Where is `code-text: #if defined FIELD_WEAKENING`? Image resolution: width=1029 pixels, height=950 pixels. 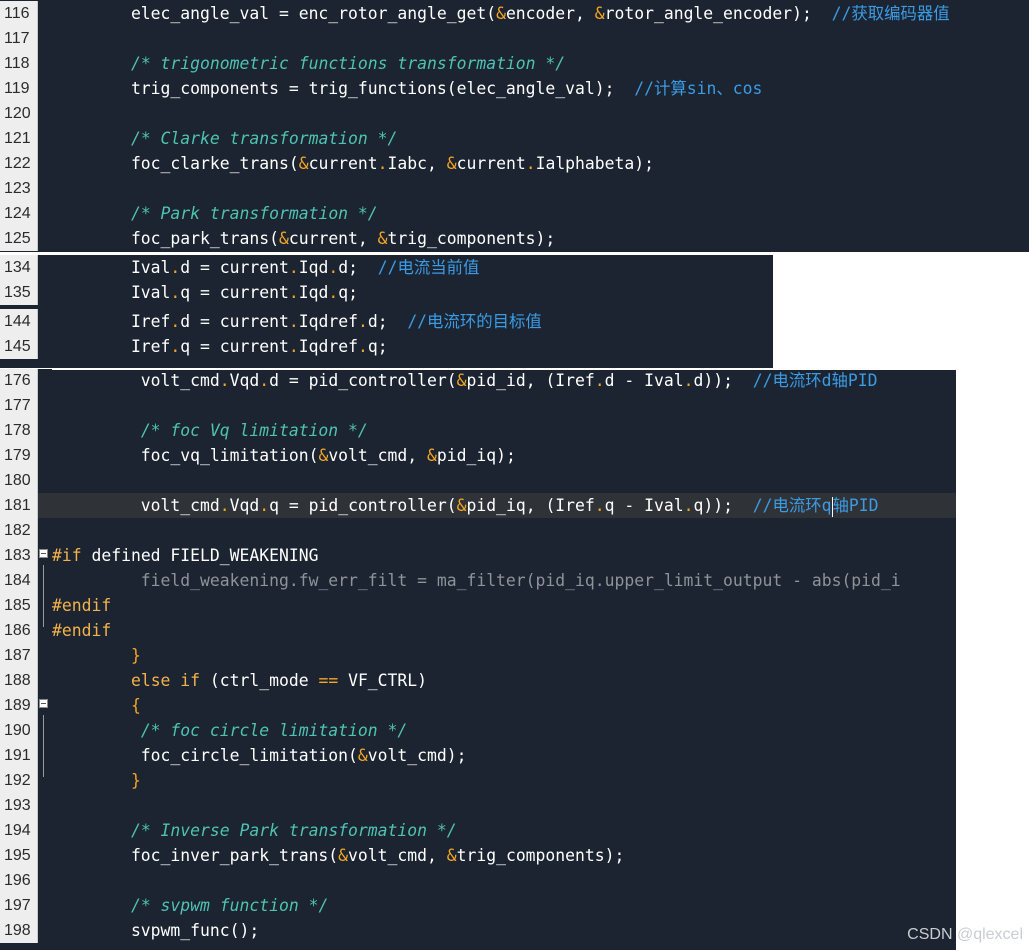
code-text: #if defined FIELD_WEAKENING is located at coordinates (185, 555).